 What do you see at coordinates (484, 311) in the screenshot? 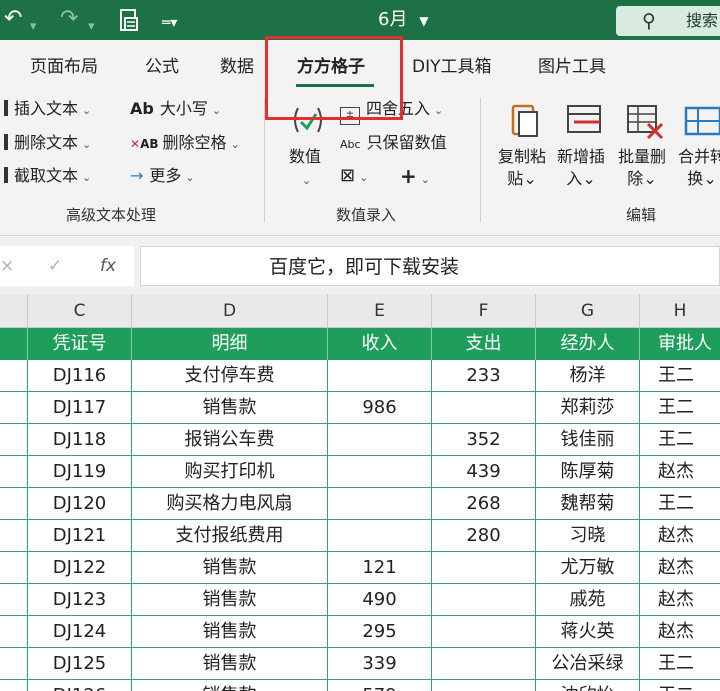
I see `column-header-f: F` at bounding box center [484, 311].